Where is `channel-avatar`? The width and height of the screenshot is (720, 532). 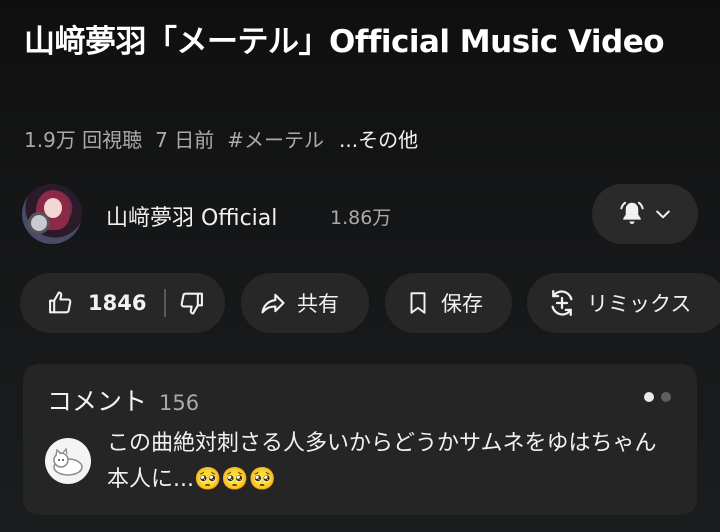
channel-avatar is located at coordinates (52, 214).